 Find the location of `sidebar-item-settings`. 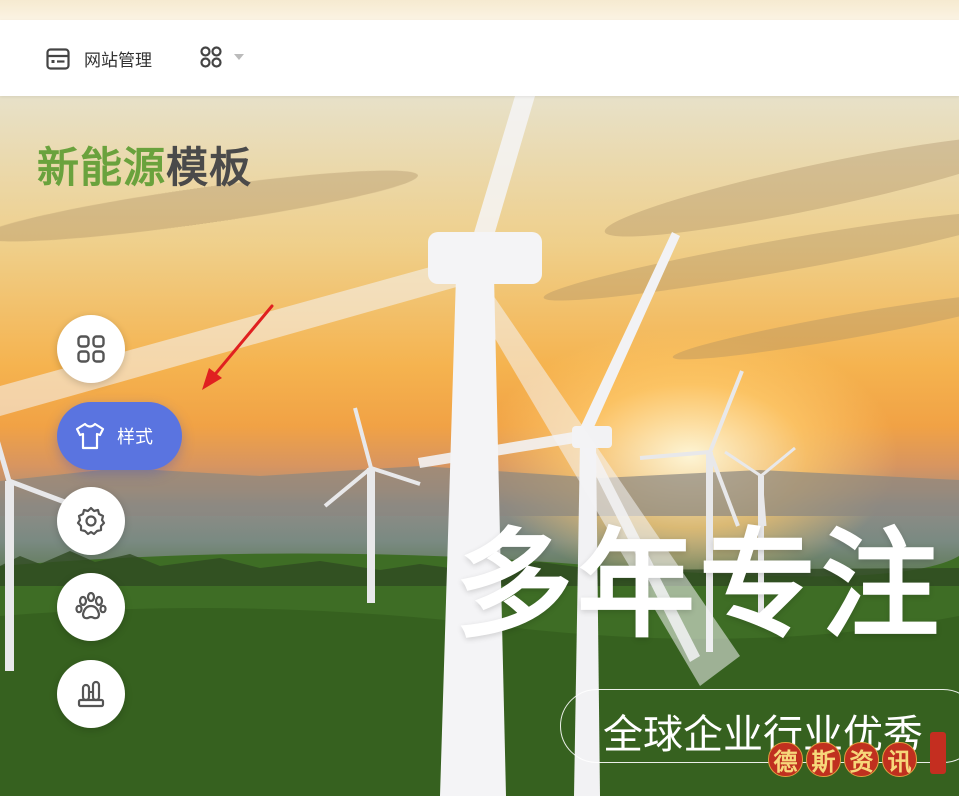

sidebar-item-settings is located at coordinates (91, 521).